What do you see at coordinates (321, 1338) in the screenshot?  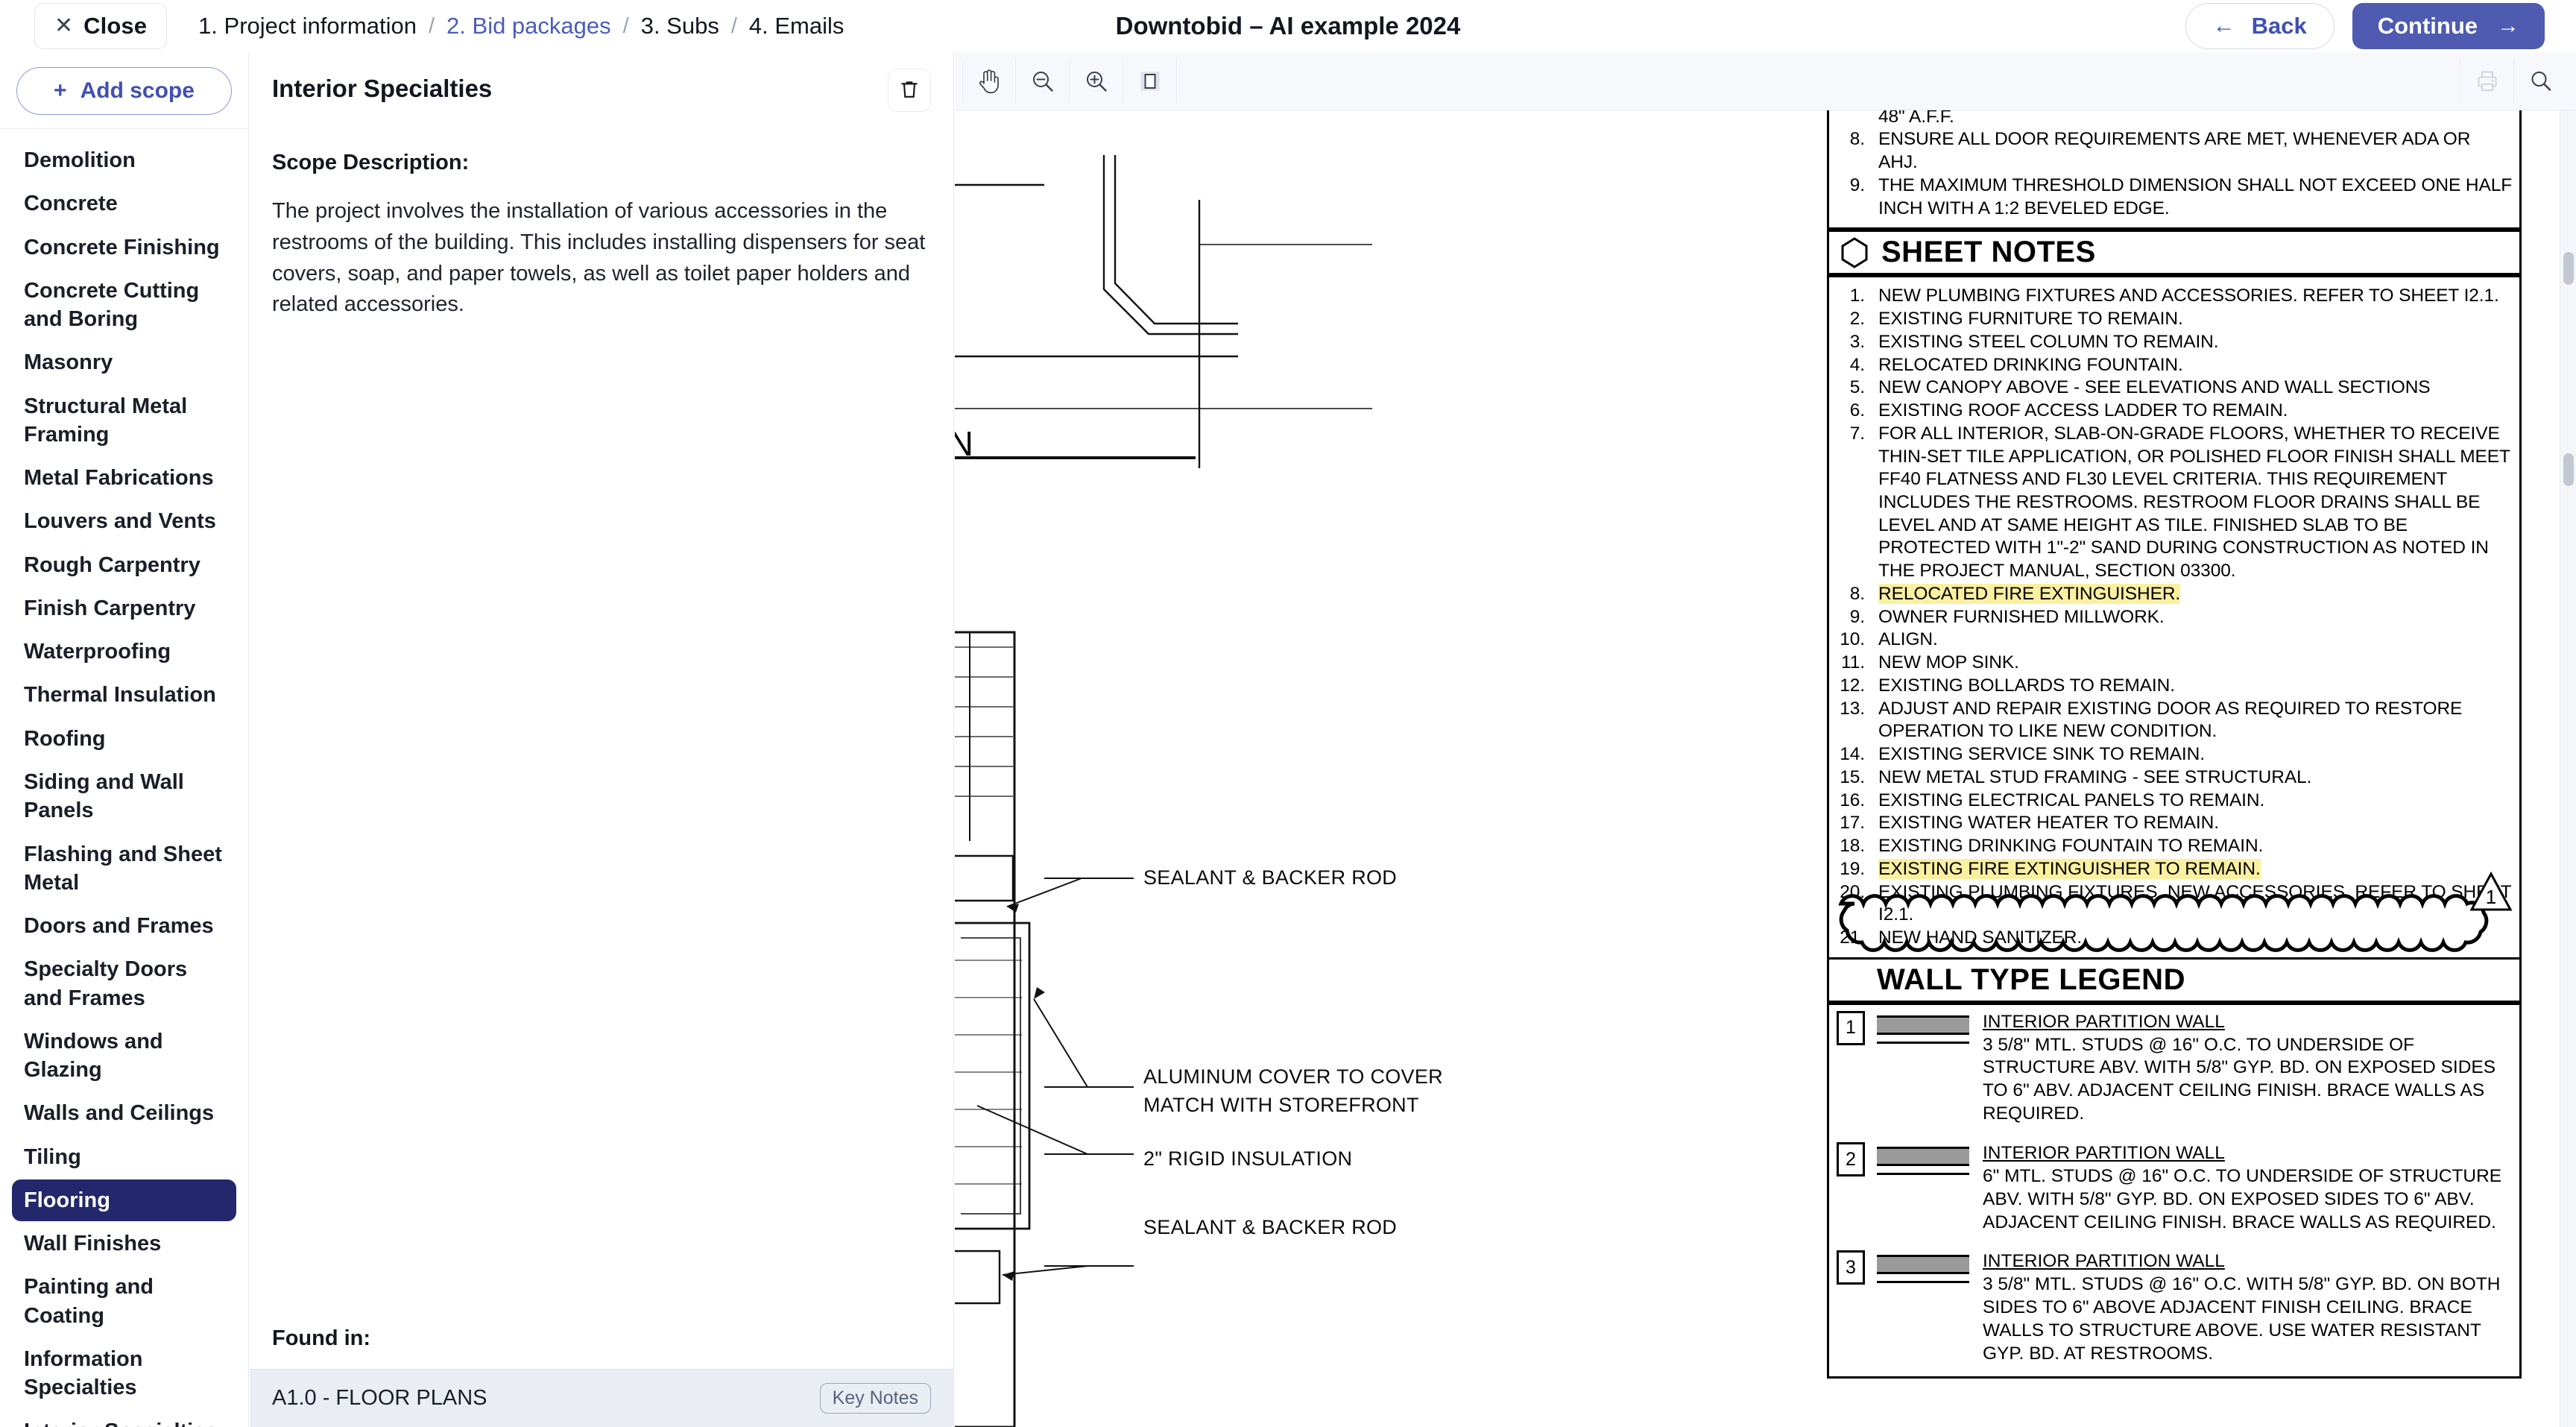 I see `found-in-label: Found in:` at bounding box center [321, 1338].